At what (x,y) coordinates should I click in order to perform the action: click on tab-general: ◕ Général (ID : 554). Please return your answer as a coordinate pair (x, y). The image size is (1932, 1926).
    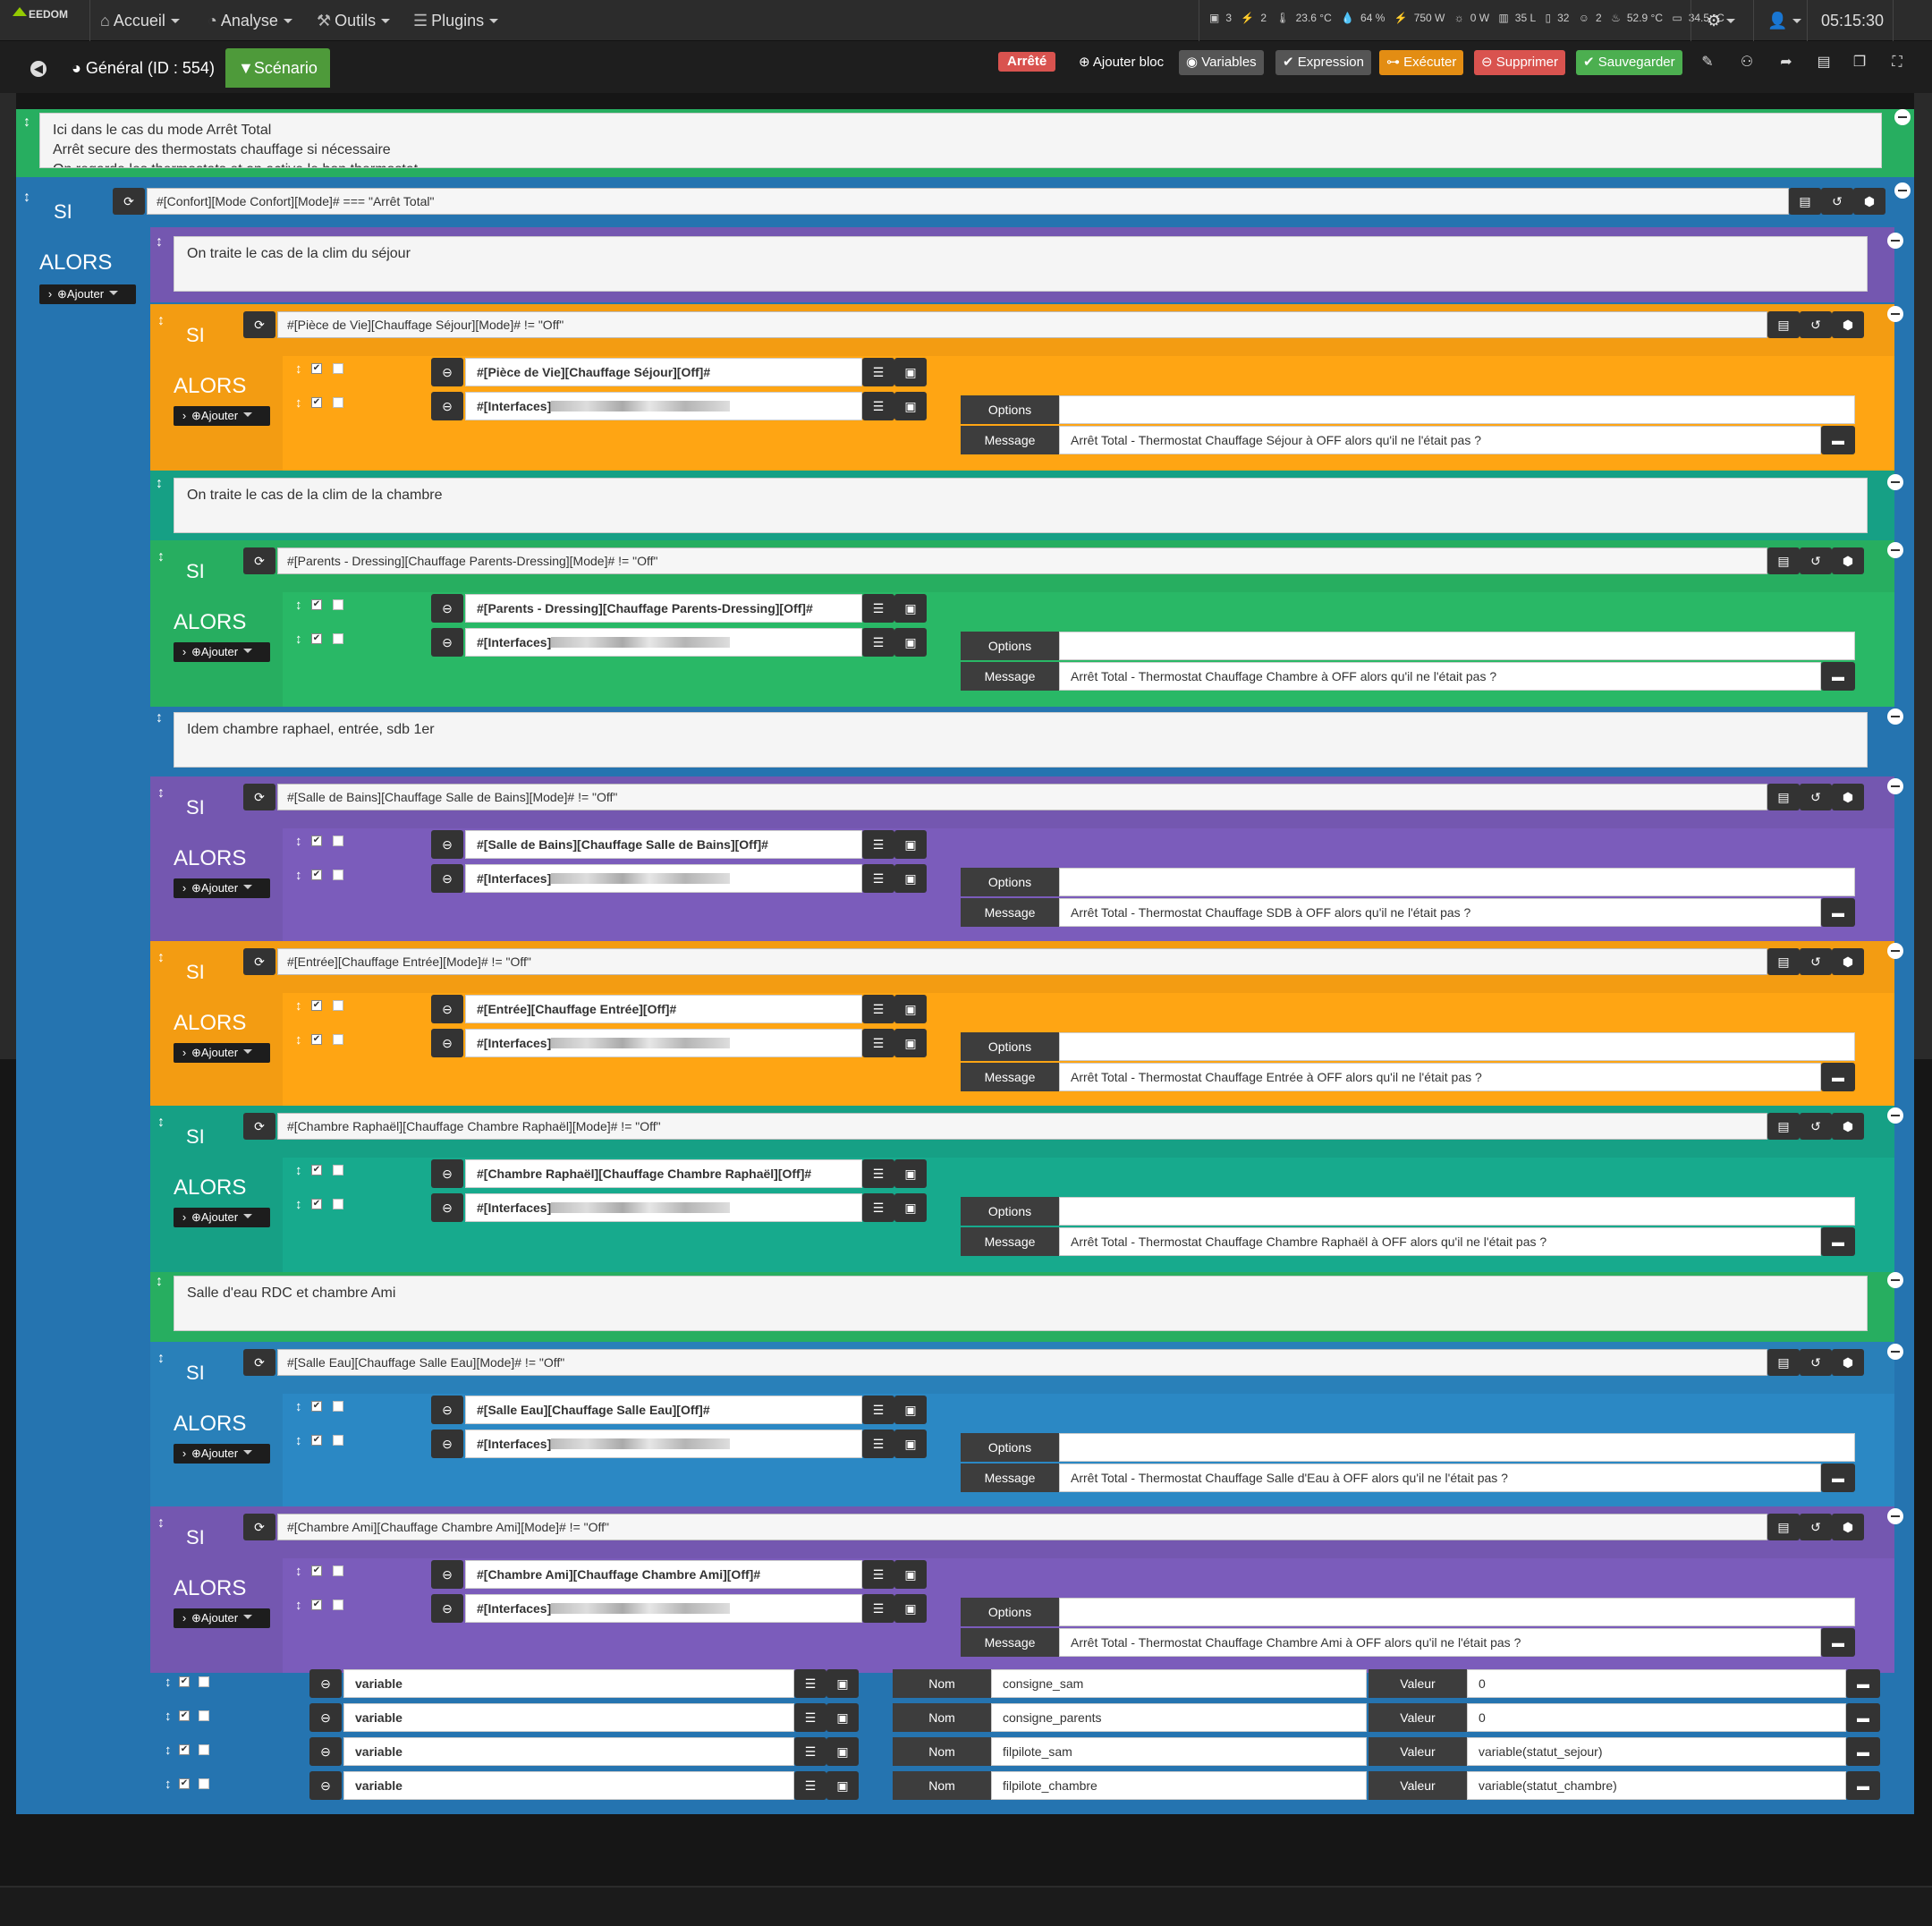
    Looking at the image, I should click on (143, 68).